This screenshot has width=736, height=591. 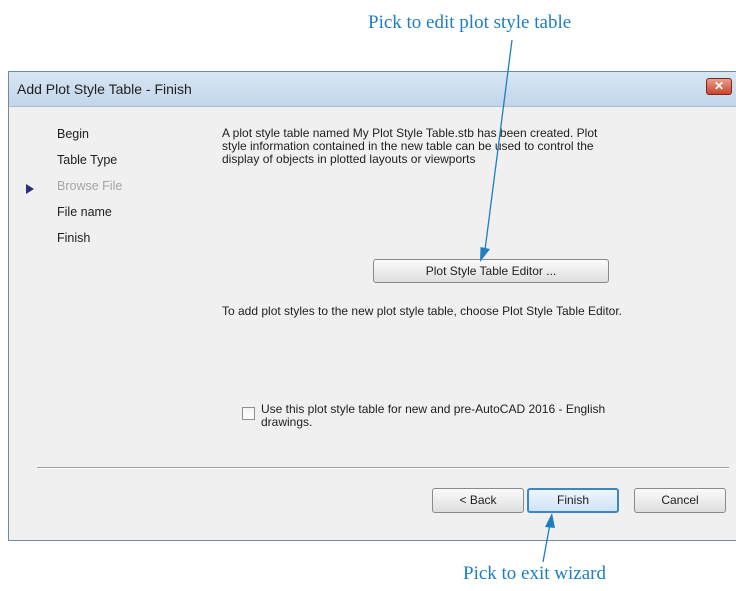 I want to click on pointer-line-exit, so click(x=546, y=543).